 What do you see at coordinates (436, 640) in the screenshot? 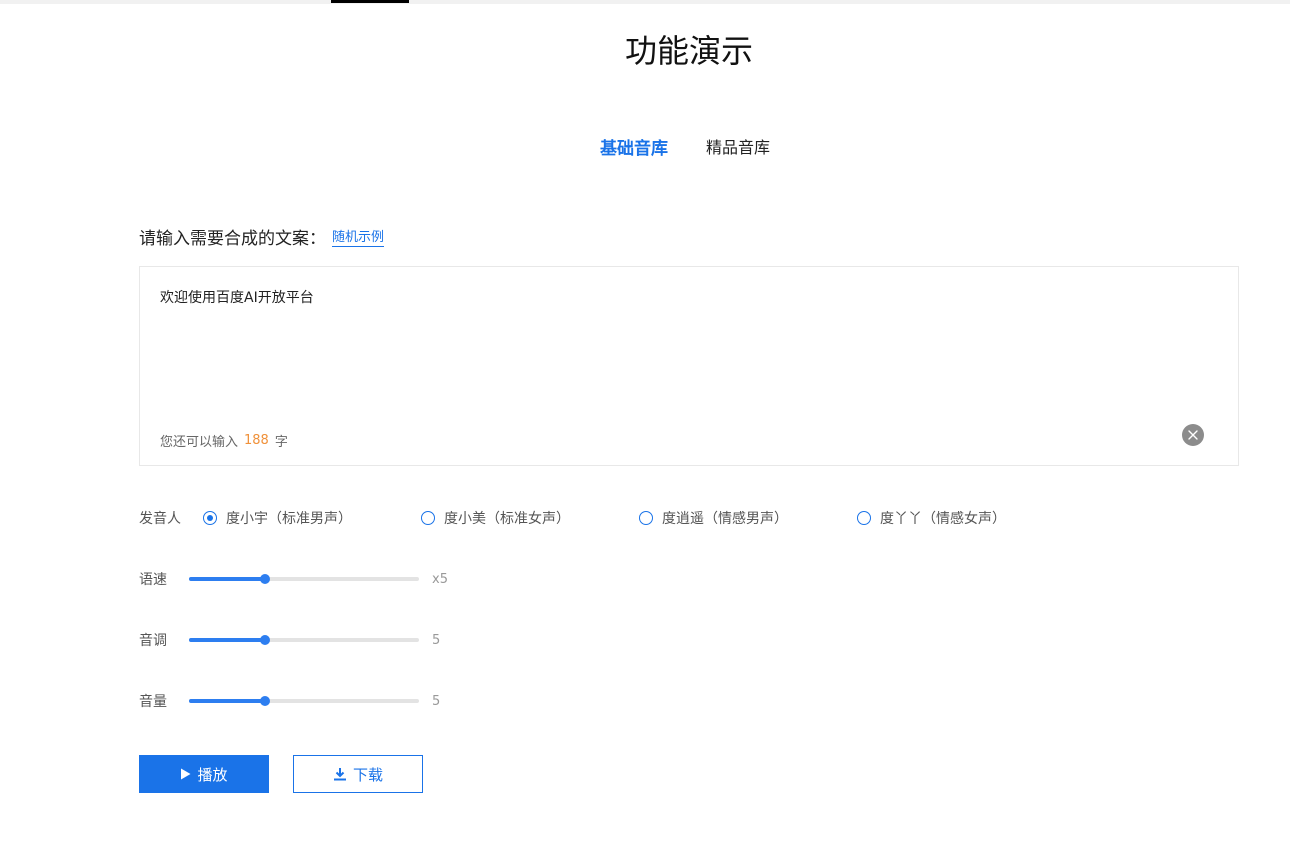
I see `pitch-value: 5` at bounding box center [436, 640].